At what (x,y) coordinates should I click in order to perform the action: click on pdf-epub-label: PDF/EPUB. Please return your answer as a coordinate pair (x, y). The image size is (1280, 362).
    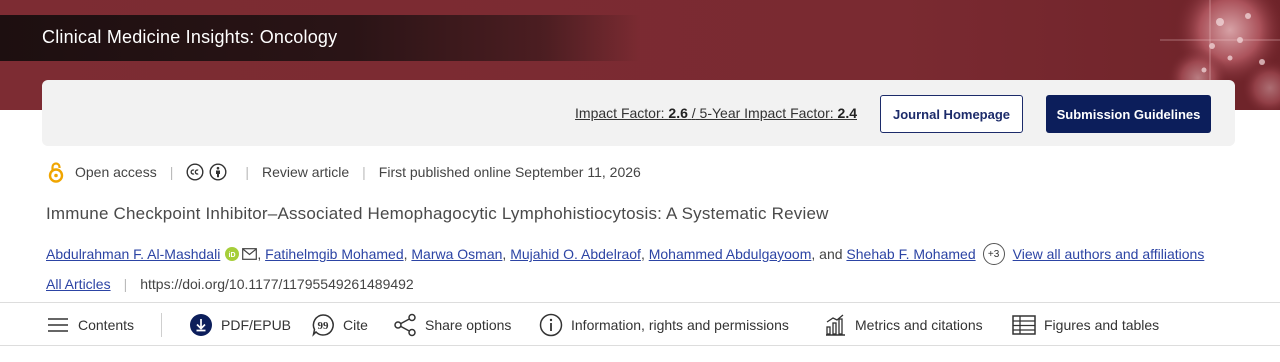
    Looking at the image, I should click on (256, 325).